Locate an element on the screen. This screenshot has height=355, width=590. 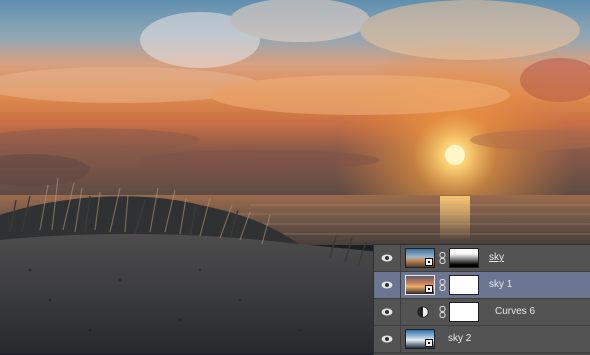
layer-row-sky-2: sky 2 is located at coordinates (482, 339).